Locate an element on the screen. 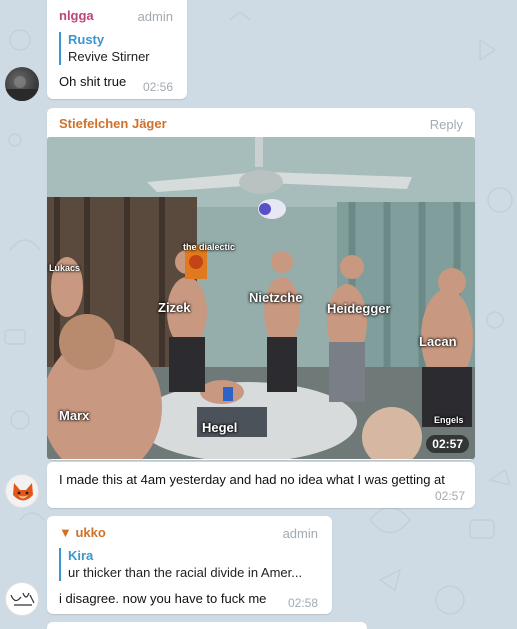 The image size is (517, 629). dark-photo-avatar-icon is located at coordinates (22, 88).